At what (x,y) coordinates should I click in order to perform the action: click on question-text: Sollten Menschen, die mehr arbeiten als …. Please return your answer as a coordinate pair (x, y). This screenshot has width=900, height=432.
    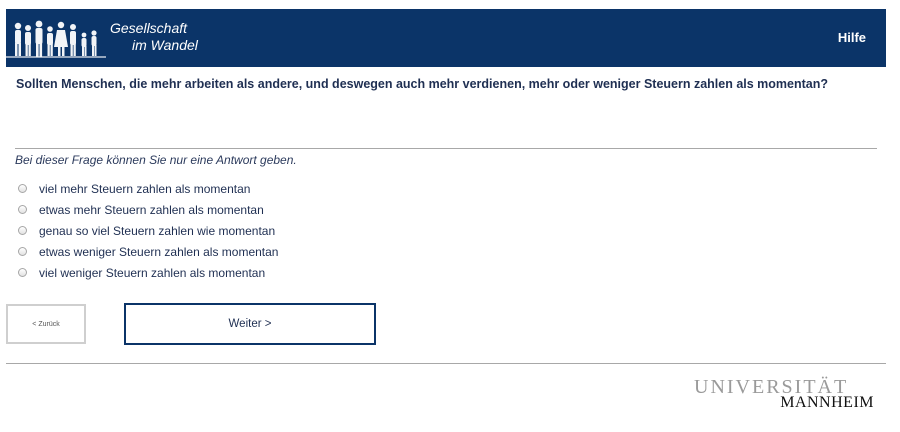
    Looking at the image, I should click on (422, 84).